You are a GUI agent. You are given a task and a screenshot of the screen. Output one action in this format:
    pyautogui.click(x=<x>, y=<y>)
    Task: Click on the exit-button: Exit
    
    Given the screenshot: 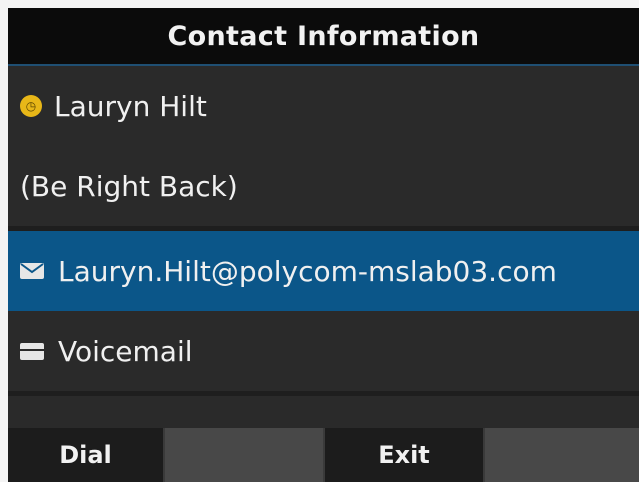 What is the action you would take?
    pyautogui.click(x=405, y=455)
    